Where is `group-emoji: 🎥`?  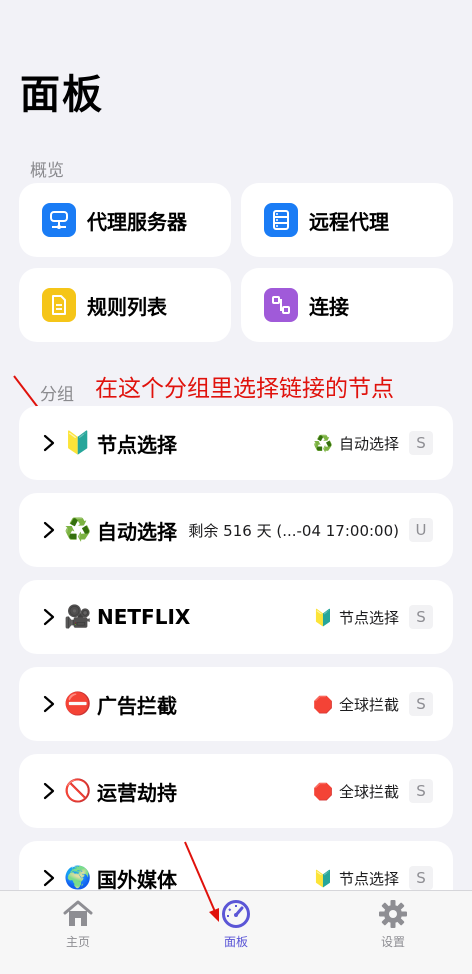
group-emoji: 🎥 is located at coordinates (78, 617).